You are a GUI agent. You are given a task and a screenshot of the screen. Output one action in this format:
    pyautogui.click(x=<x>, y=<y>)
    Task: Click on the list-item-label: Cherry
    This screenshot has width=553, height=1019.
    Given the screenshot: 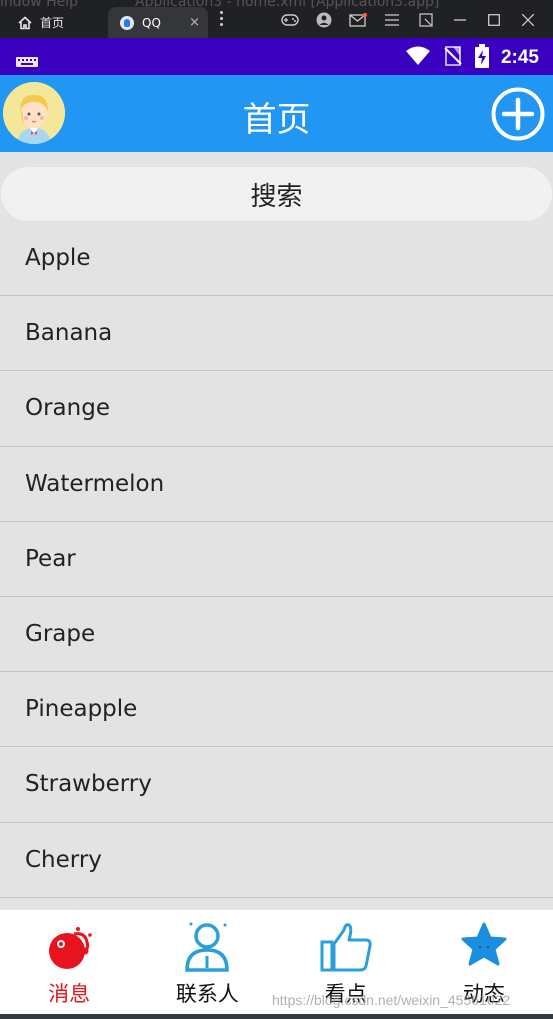 What is the action you would take?
    pyautogui.click(x=63, y=859)
    